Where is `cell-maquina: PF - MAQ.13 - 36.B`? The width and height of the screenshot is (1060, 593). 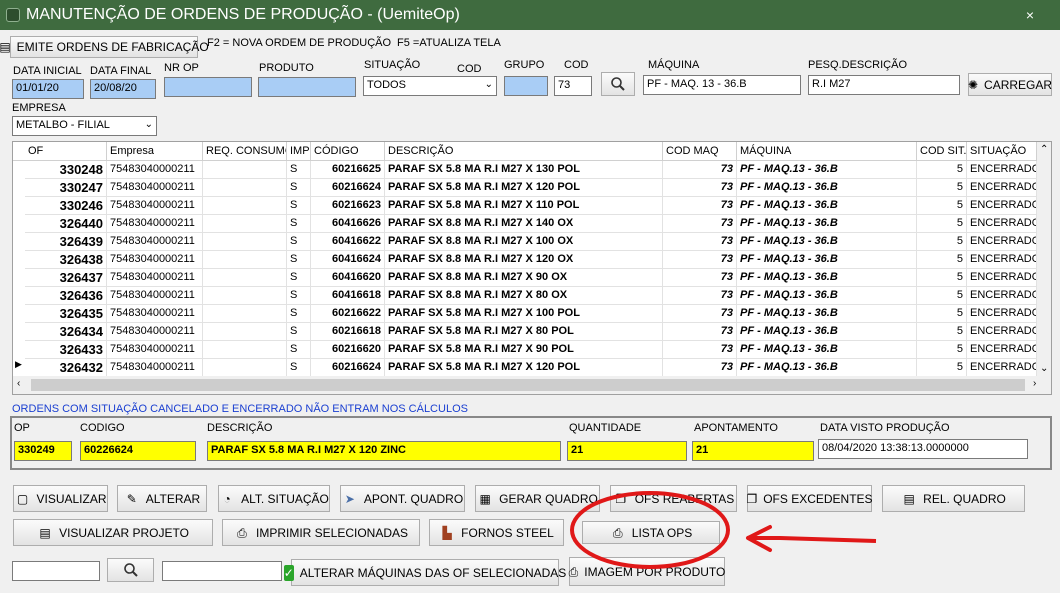
cell-maquina: PF - MAQ.13 - 36.B is located at coordinates (827, 242).